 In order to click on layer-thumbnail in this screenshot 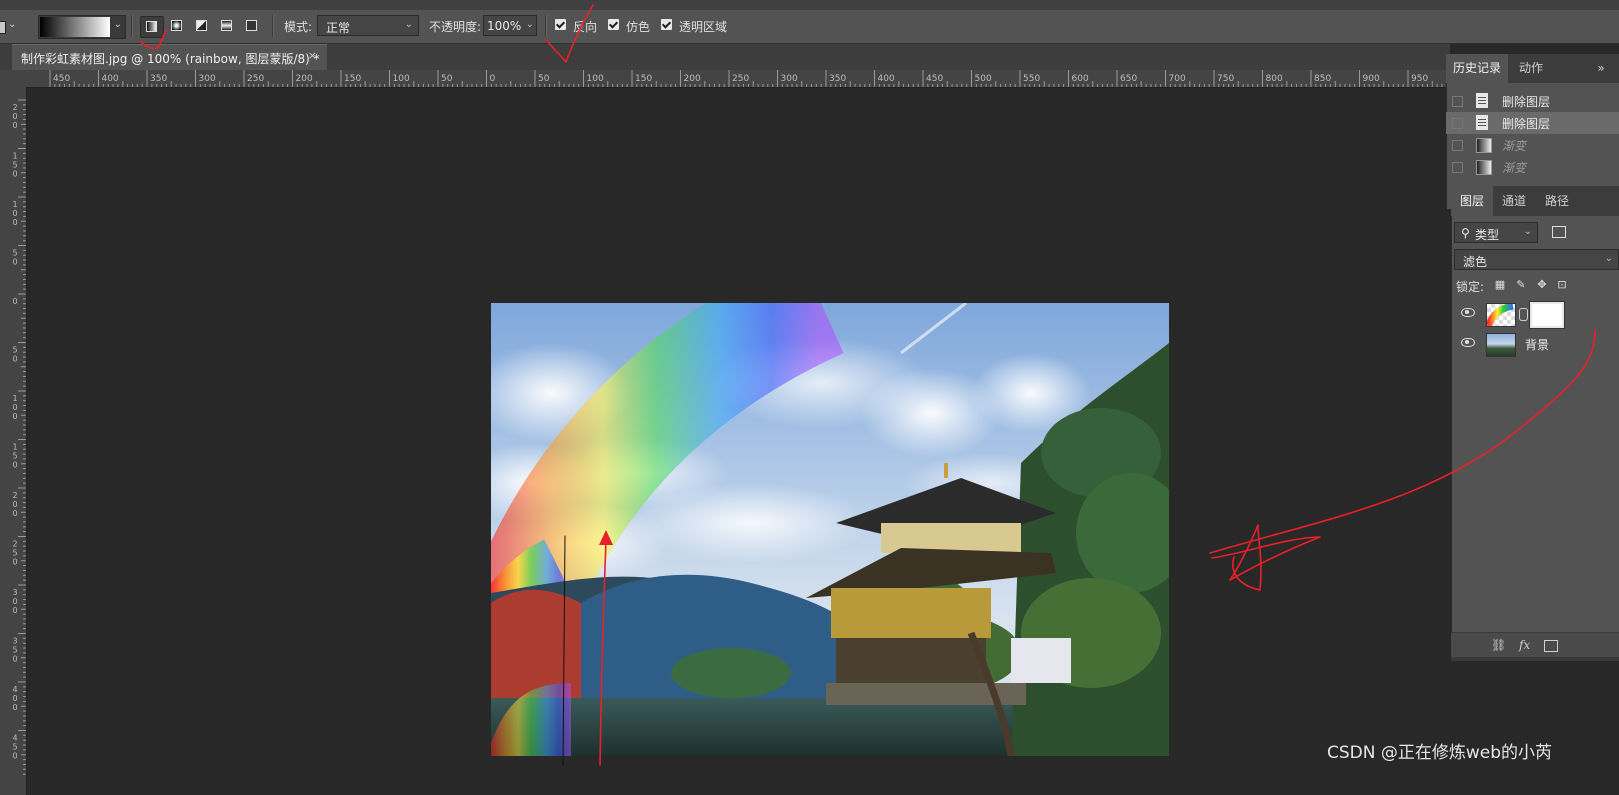, I will do `click(1501, 345)`.